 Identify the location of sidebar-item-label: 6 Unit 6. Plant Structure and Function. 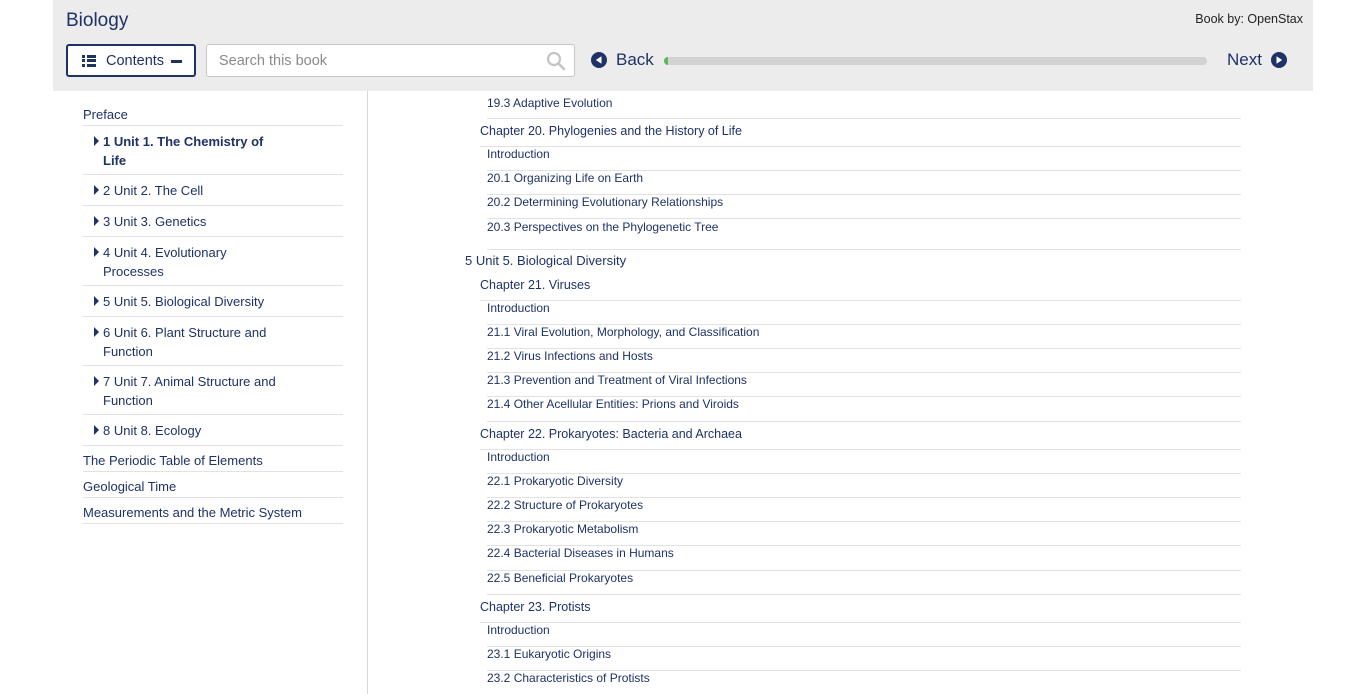
(185, 342).